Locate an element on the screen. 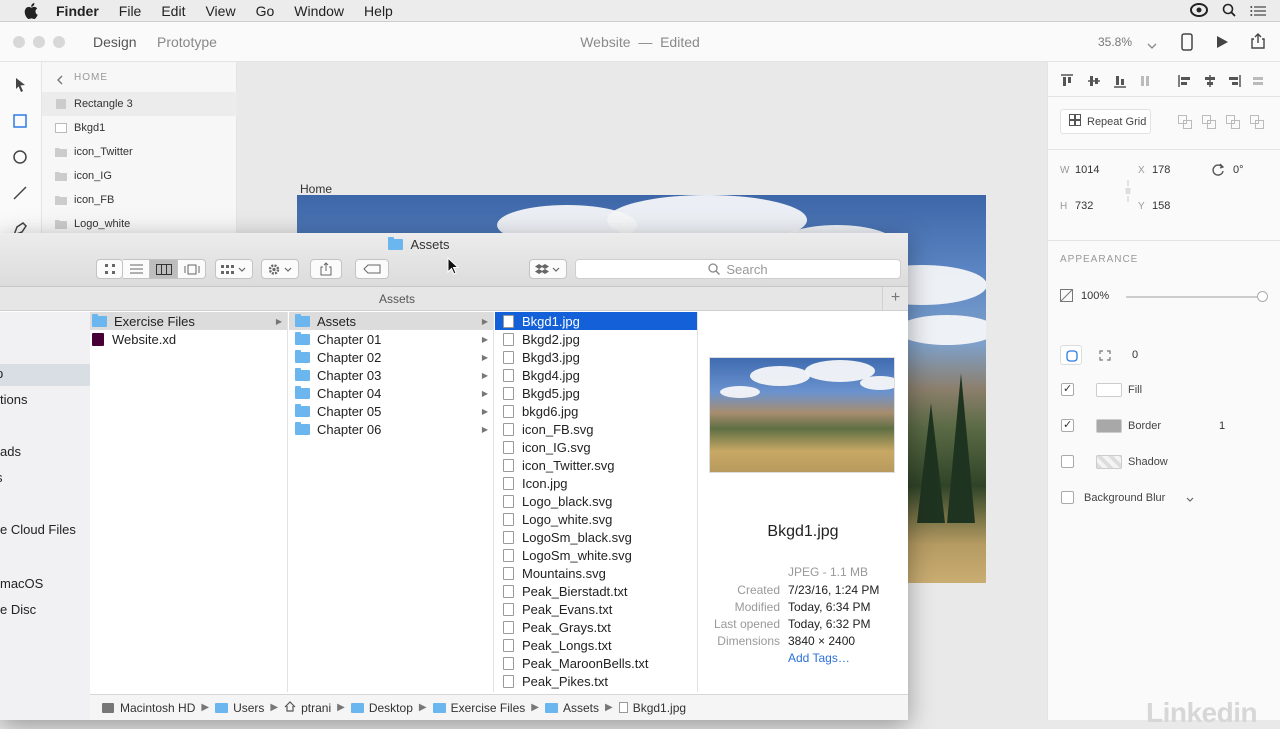 This screenshot has width=1280, height=729. edit-tags-button is located at coordinates (372, 269).